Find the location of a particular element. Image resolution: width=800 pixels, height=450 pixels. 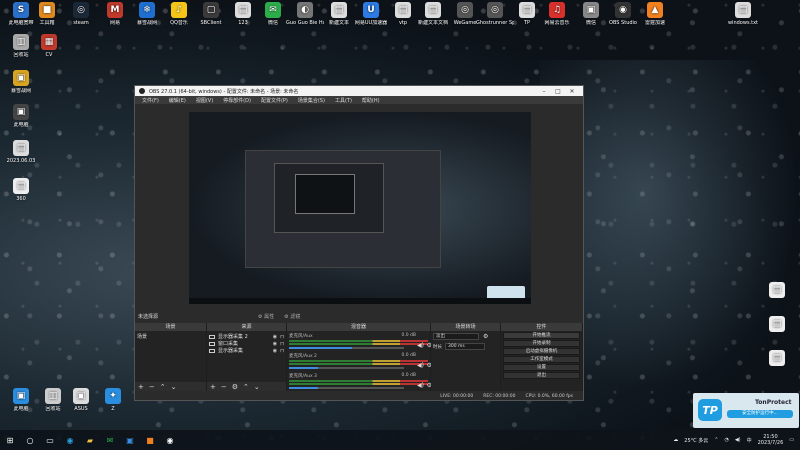

desktop-icon-label: 雷霆加速 is located at coordinates (654, 23).